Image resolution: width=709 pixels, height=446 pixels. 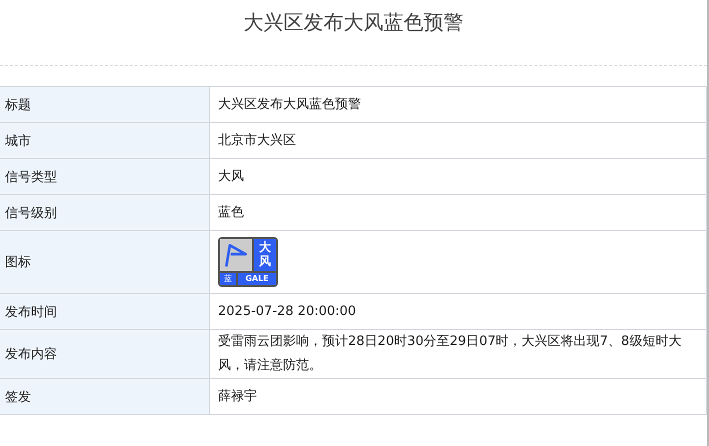 I want to click on signal-code: GALE, so click(x=257, y=279).